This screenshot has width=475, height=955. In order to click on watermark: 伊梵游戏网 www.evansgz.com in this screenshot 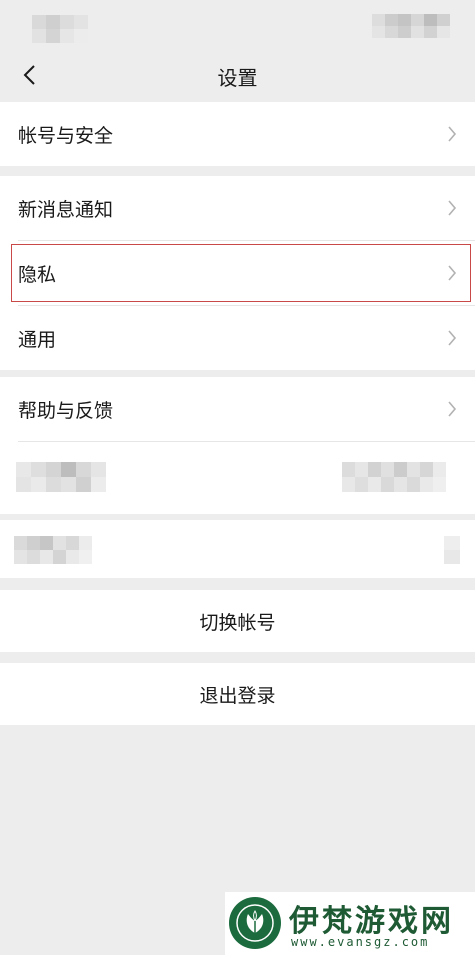, I will do `click(350, 923)`.